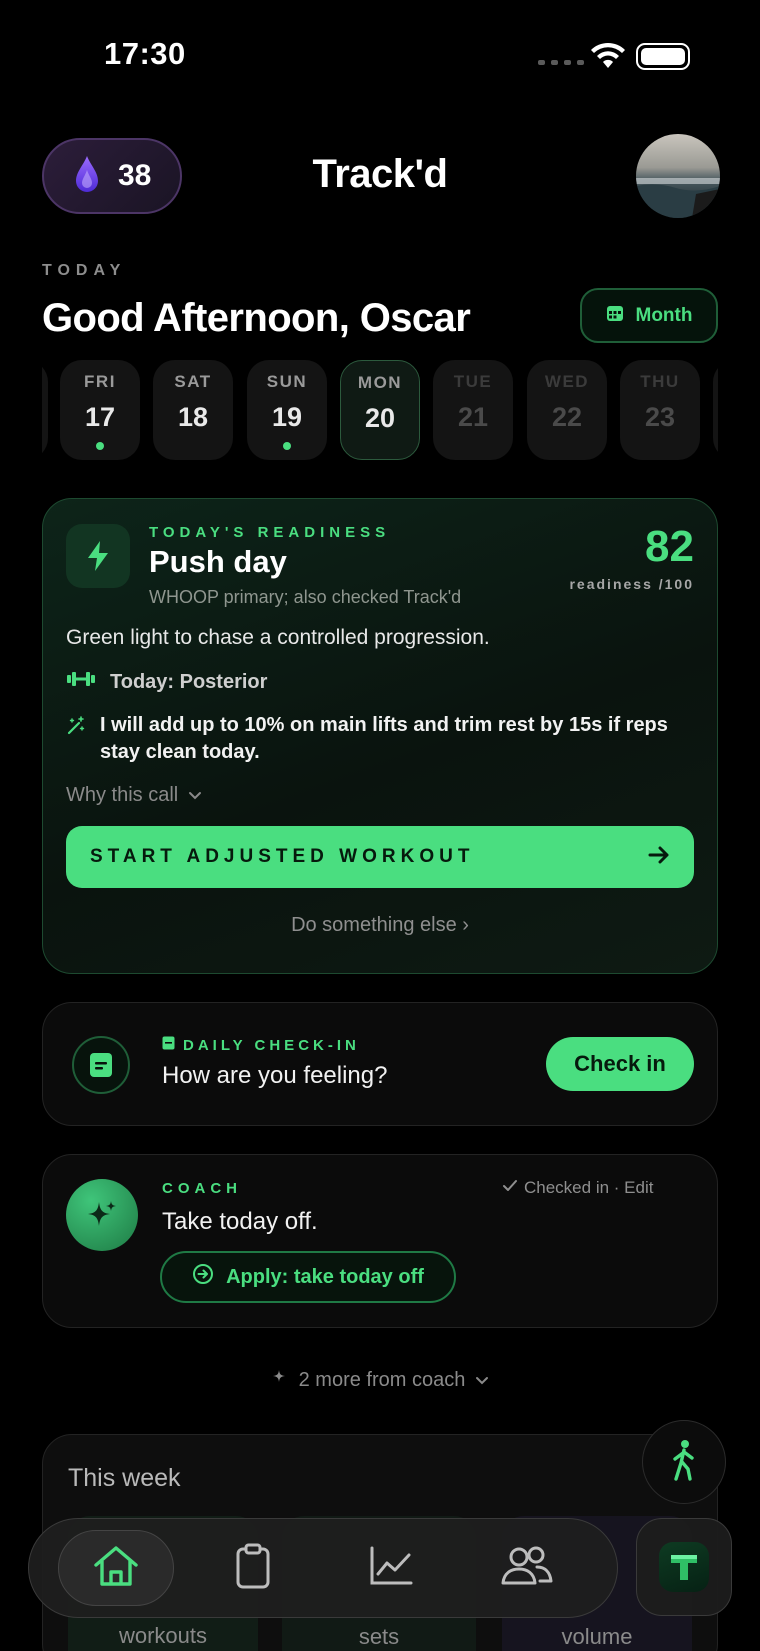 This screenshot has height=1651, width=760. I want to click on greeting-text: Good Afternoon, Oscar, so click(256, 318).